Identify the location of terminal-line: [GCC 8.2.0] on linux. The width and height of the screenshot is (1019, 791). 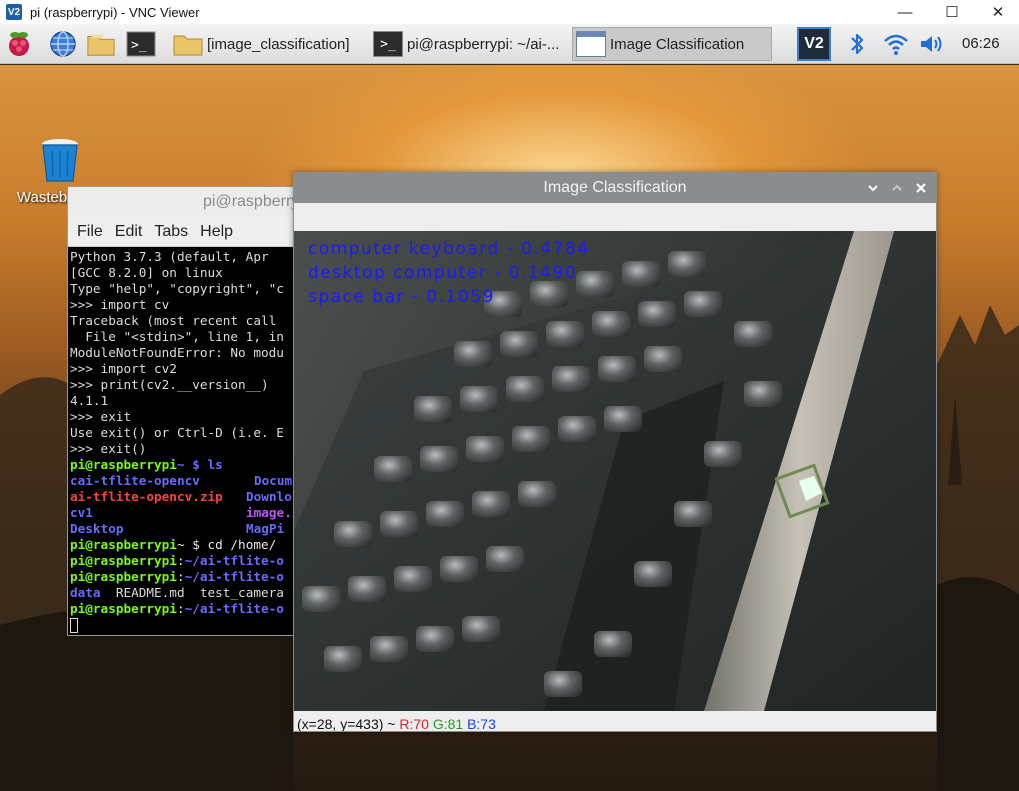
(146, 272).